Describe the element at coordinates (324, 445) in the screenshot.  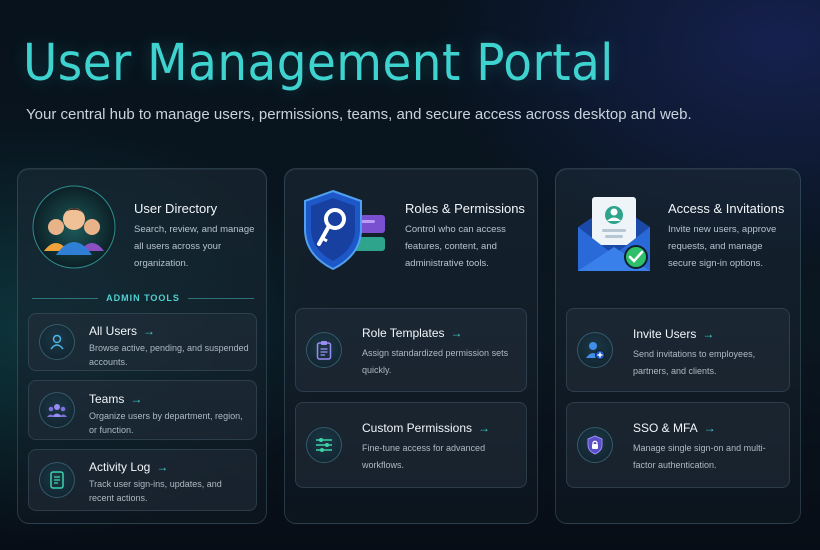
I see `sliders-icon` at that location.